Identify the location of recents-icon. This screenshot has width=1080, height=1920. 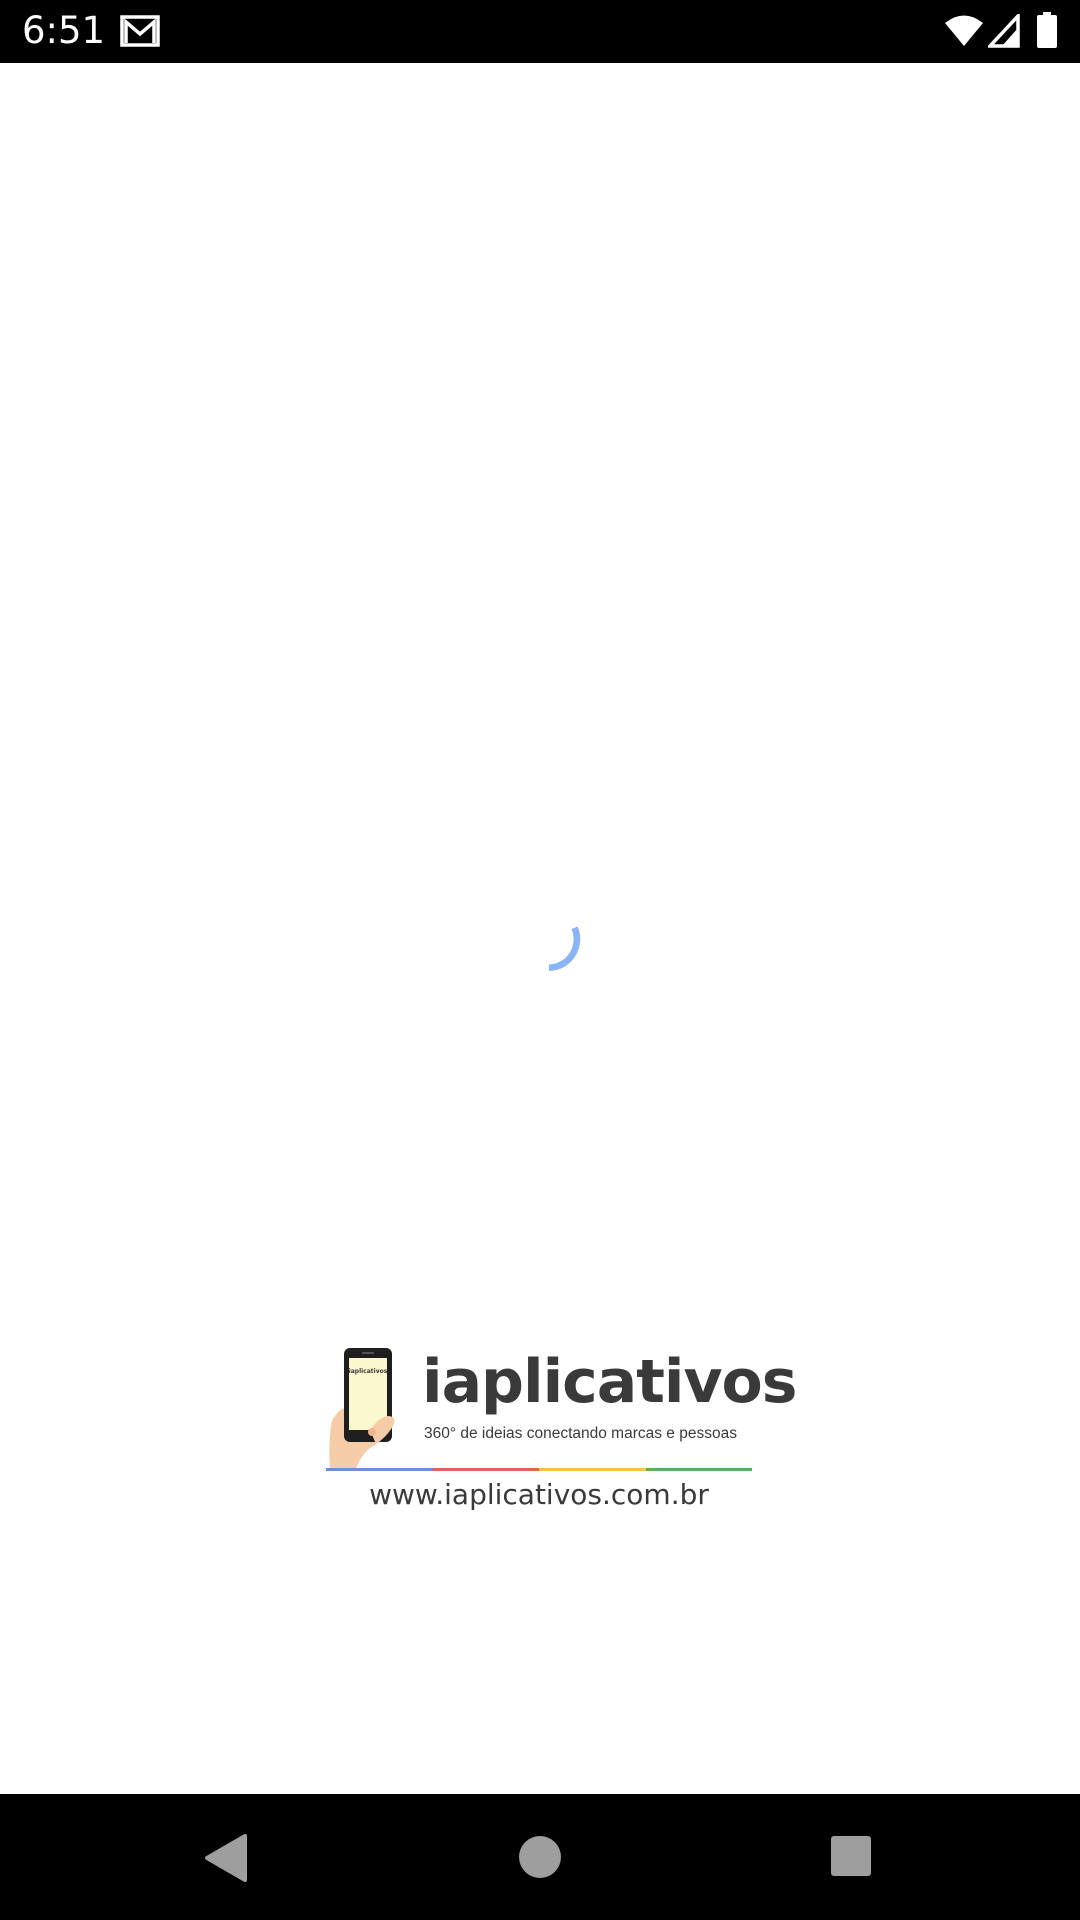
(851, 1856).